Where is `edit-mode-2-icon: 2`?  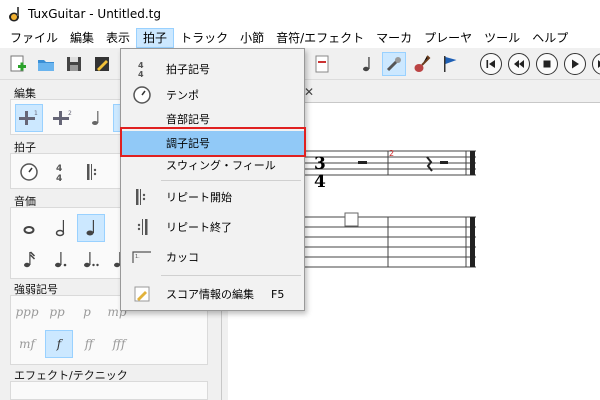 edit-mode-2-icon: 2 is located at coordinates (62, 117).